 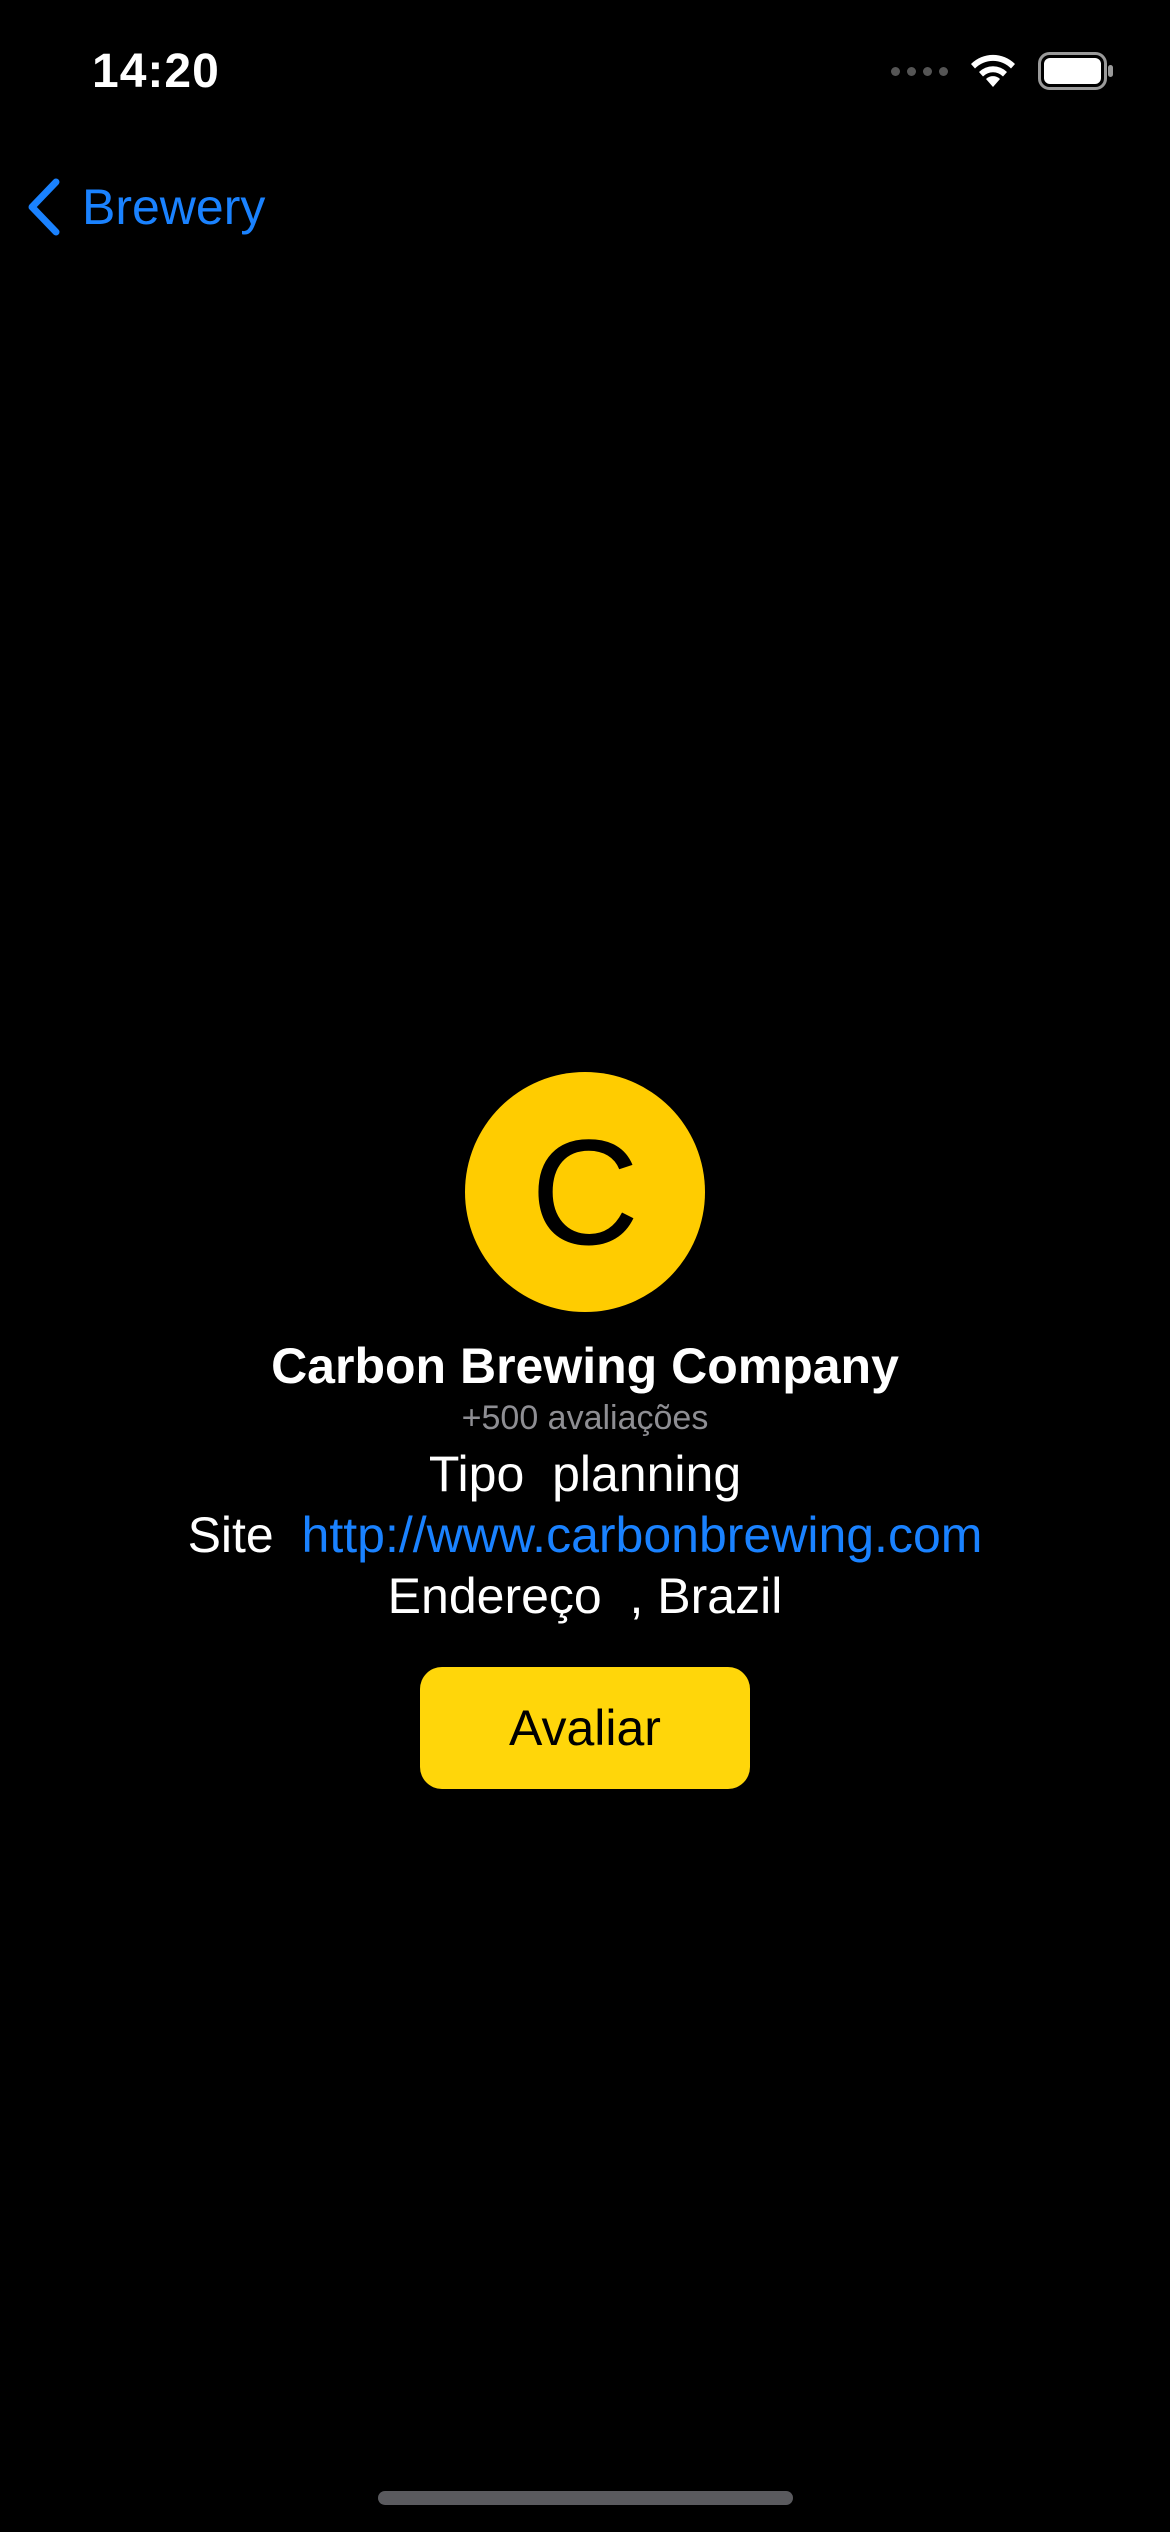 What do you see at coordinates (585, 2498) in the screenshot?
I see `home-indicator` at bounding box center [585, 2498].